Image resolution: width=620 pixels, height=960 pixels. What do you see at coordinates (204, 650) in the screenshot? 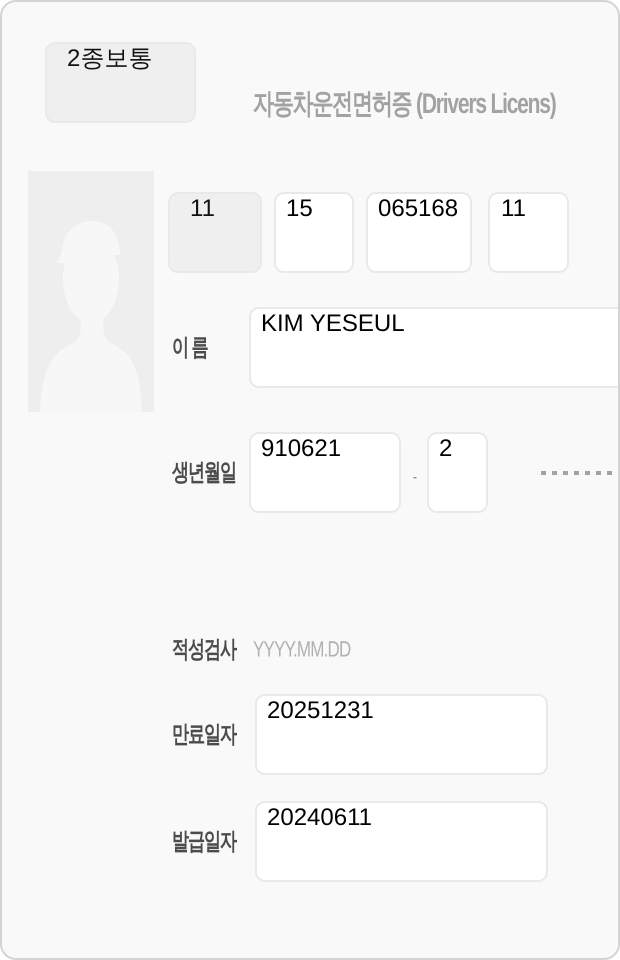
I see `aptitude-test-label: 적성검사` at bounding box center [204, 650].